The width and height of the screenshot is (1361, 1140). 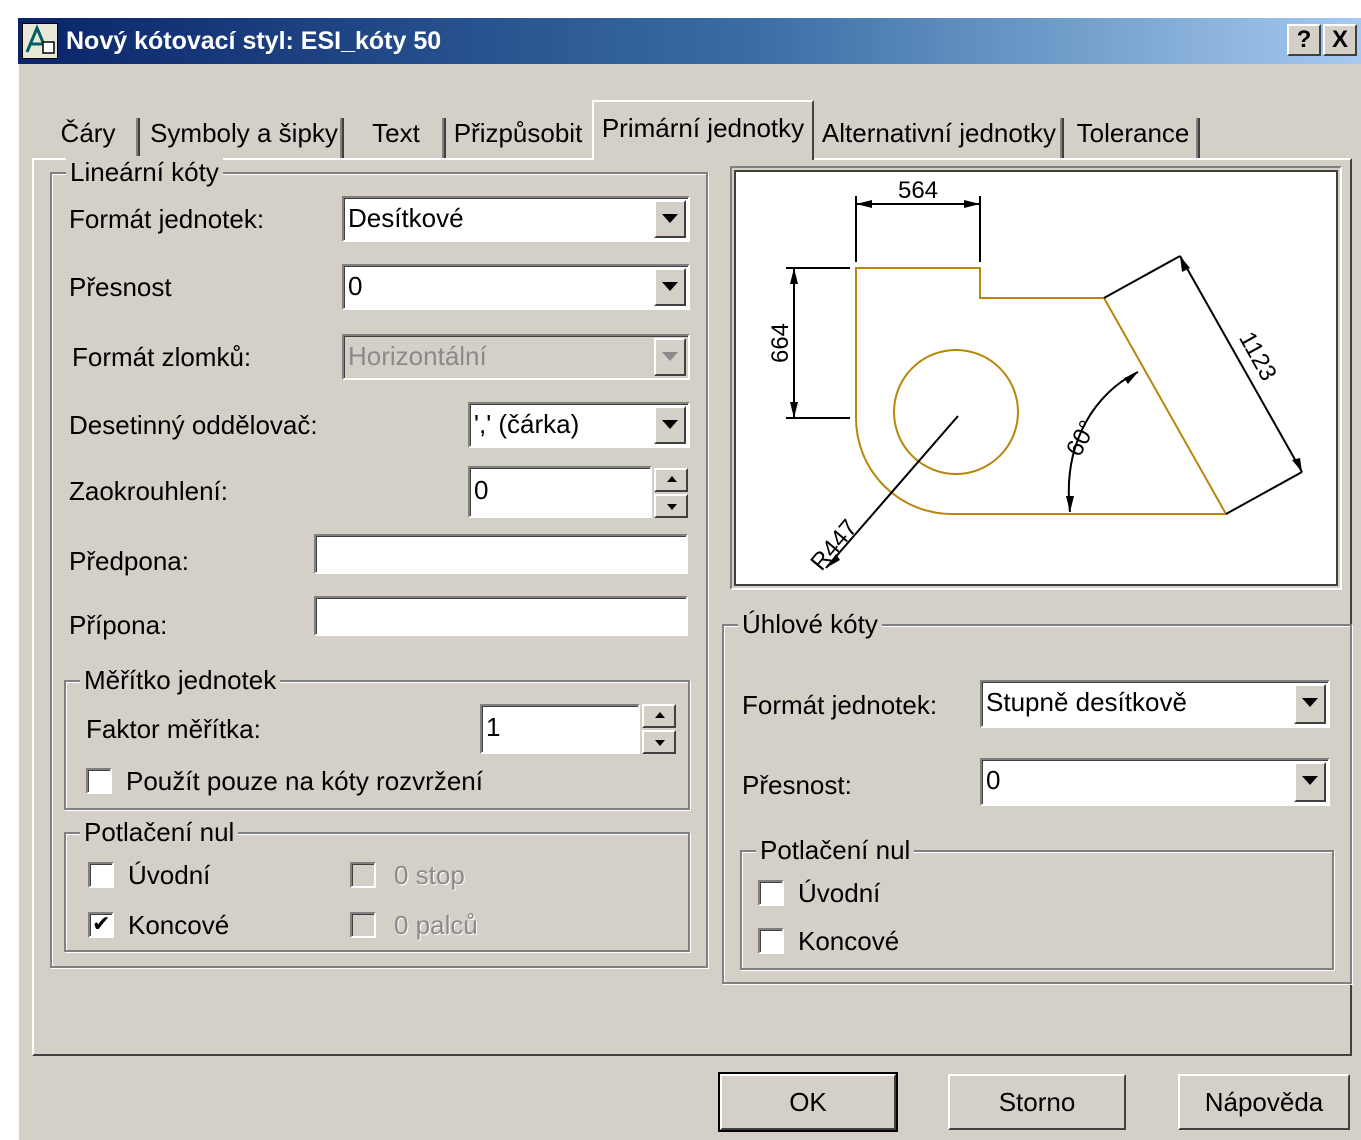 What do you see at coordinates (834, 545) in the screenshot?
I see `dim-radius-text: R447` at bounding box center [834, 545].